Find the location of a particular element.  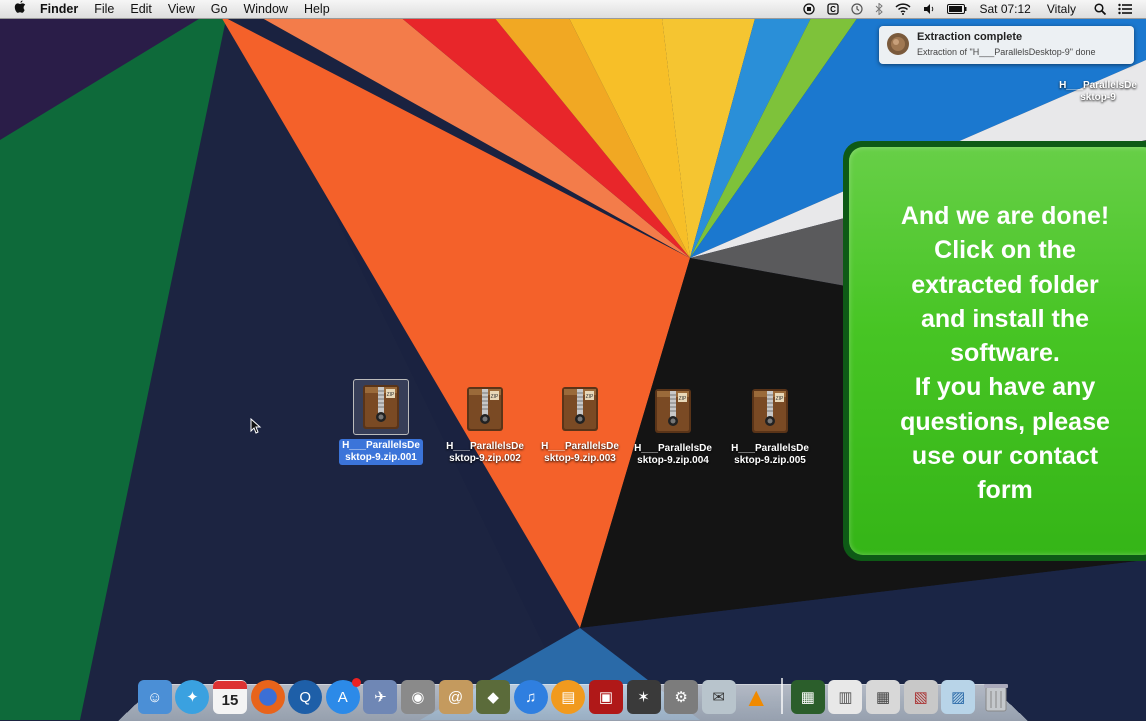

clipboard-icon: C is located at coordinates (833, 9).